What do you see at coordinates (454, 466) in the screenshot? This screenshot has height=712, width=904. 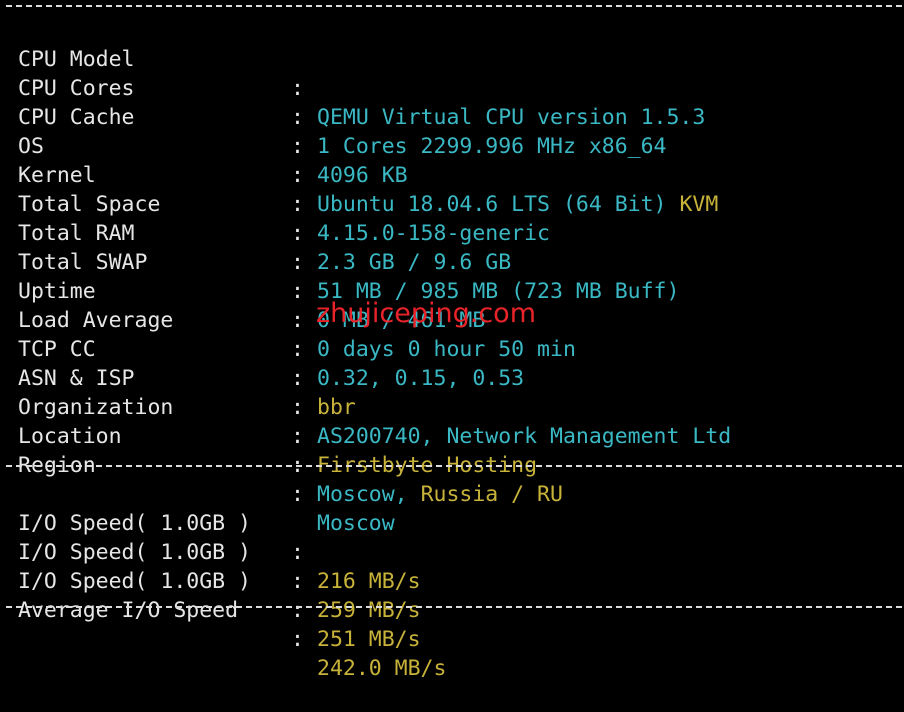 I see `separator-line-middle` at bounding box center [454, 466].